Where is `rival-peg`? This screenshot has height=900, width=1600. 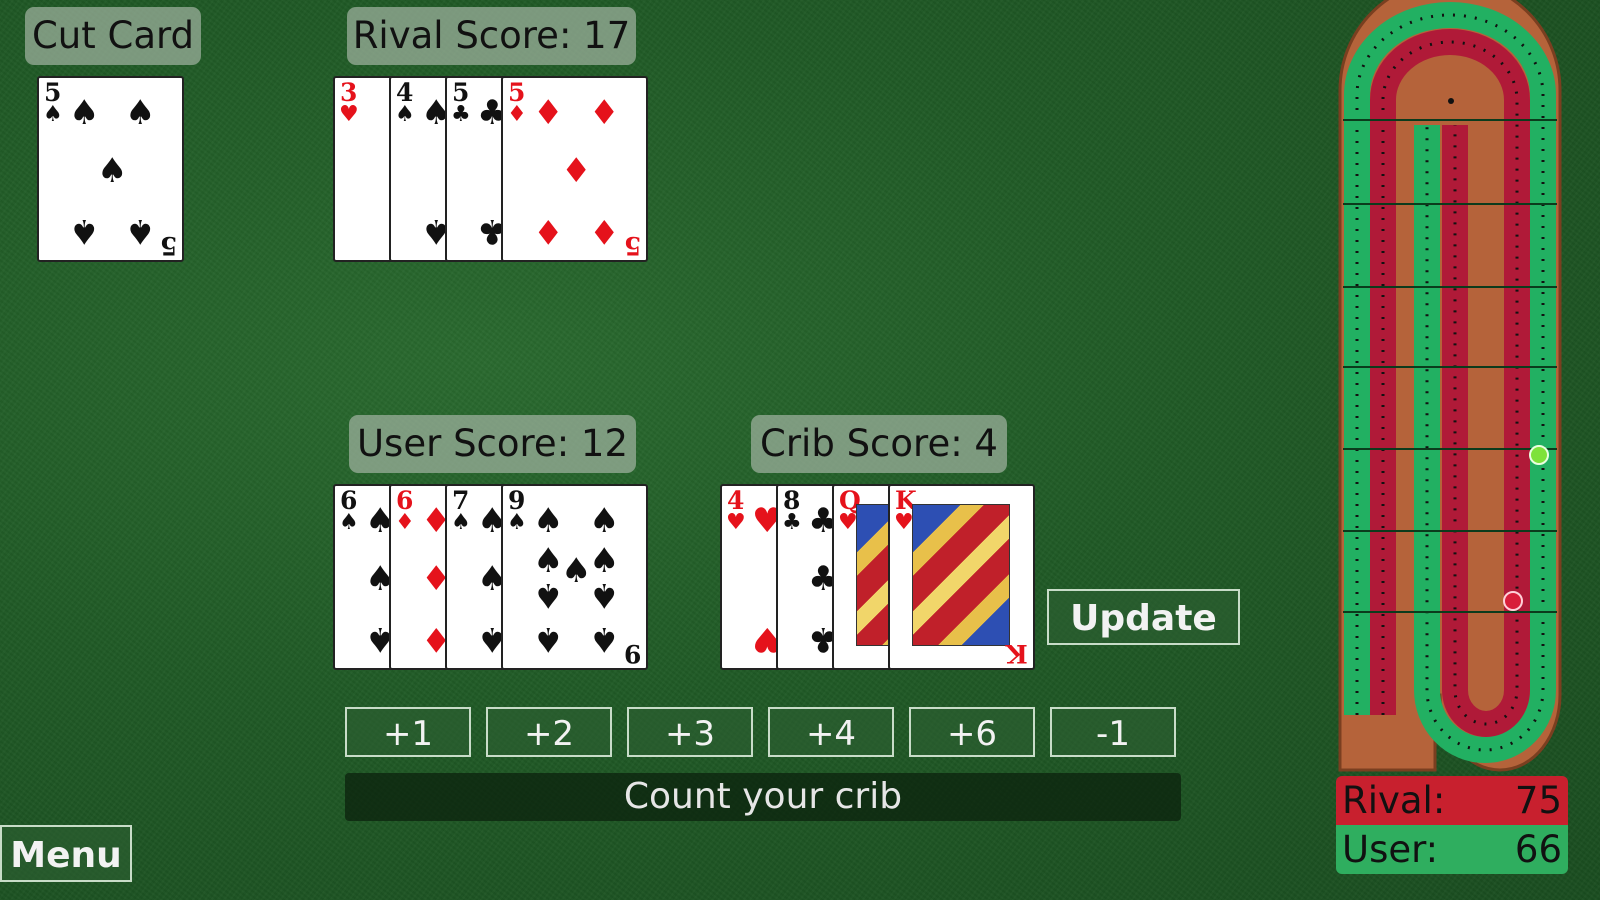 rival-peg is located at coordinates (1513, 601).